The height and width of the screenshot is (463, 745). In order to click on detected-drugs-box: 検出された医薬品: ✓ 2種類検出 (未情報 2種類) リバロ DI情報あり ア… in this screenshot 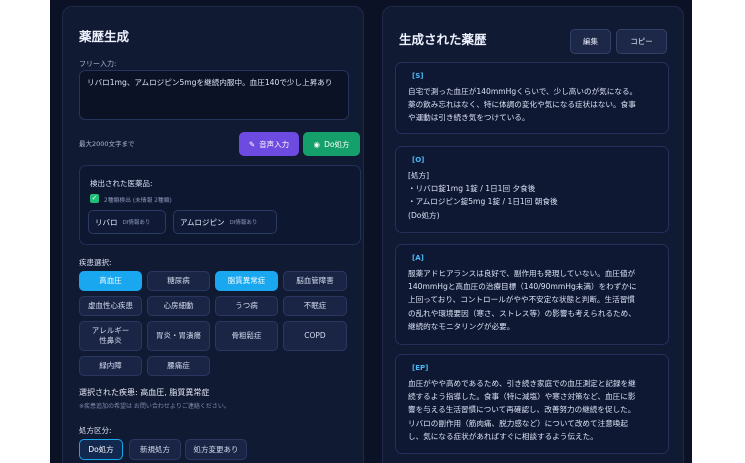, I will do `click(220, 205)`.